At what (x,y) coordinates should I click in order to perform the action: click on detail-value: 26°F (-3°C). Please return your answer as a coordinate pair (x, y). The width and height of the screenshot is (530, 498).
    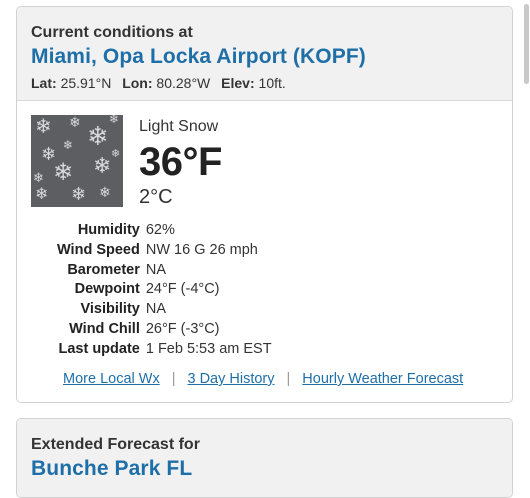
    Looking at the image, I should click on (182, 328).